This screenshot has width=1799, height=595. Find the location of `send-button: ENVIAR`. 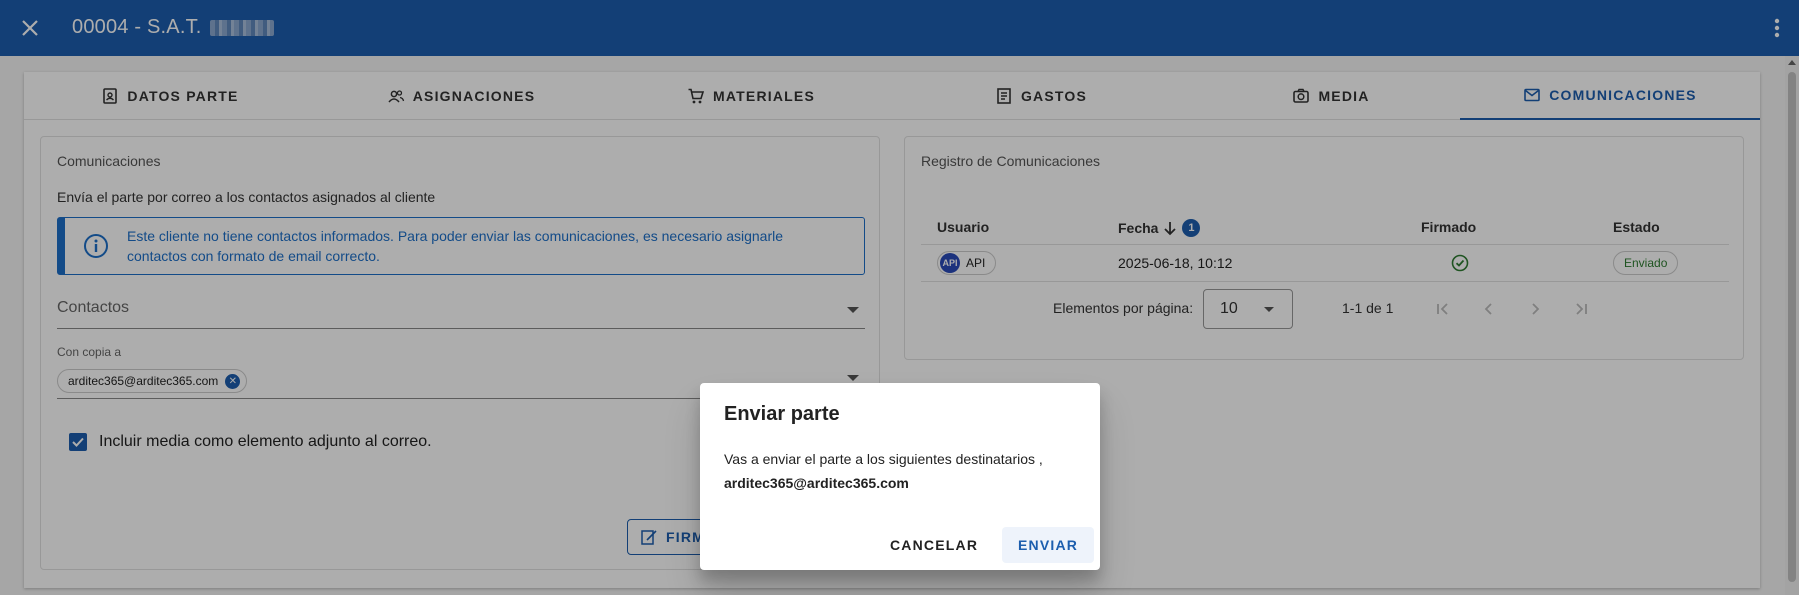

send-button: ENVIAR is located at coordinates (1048, 545).